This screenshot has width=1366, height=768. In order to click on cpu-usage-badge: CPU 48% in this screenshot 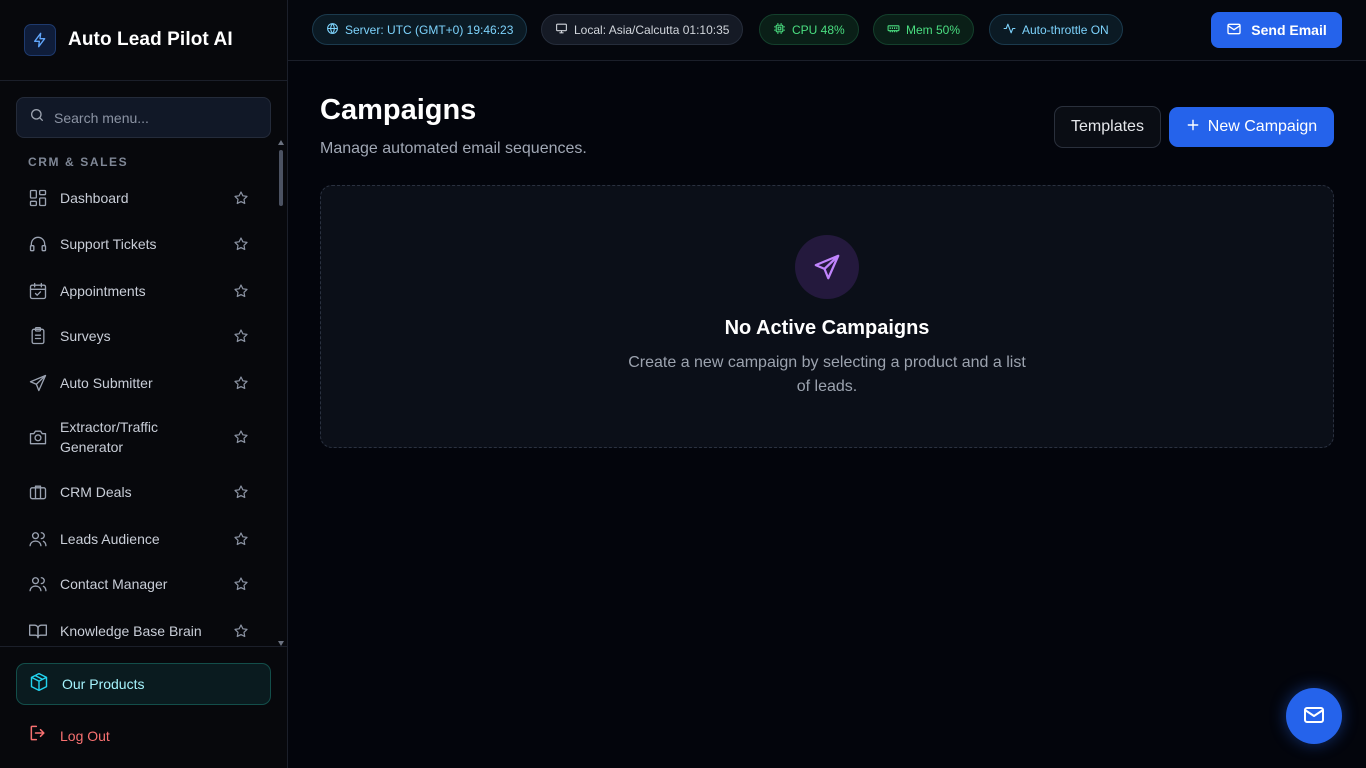, I will do `click(809, 29)`.